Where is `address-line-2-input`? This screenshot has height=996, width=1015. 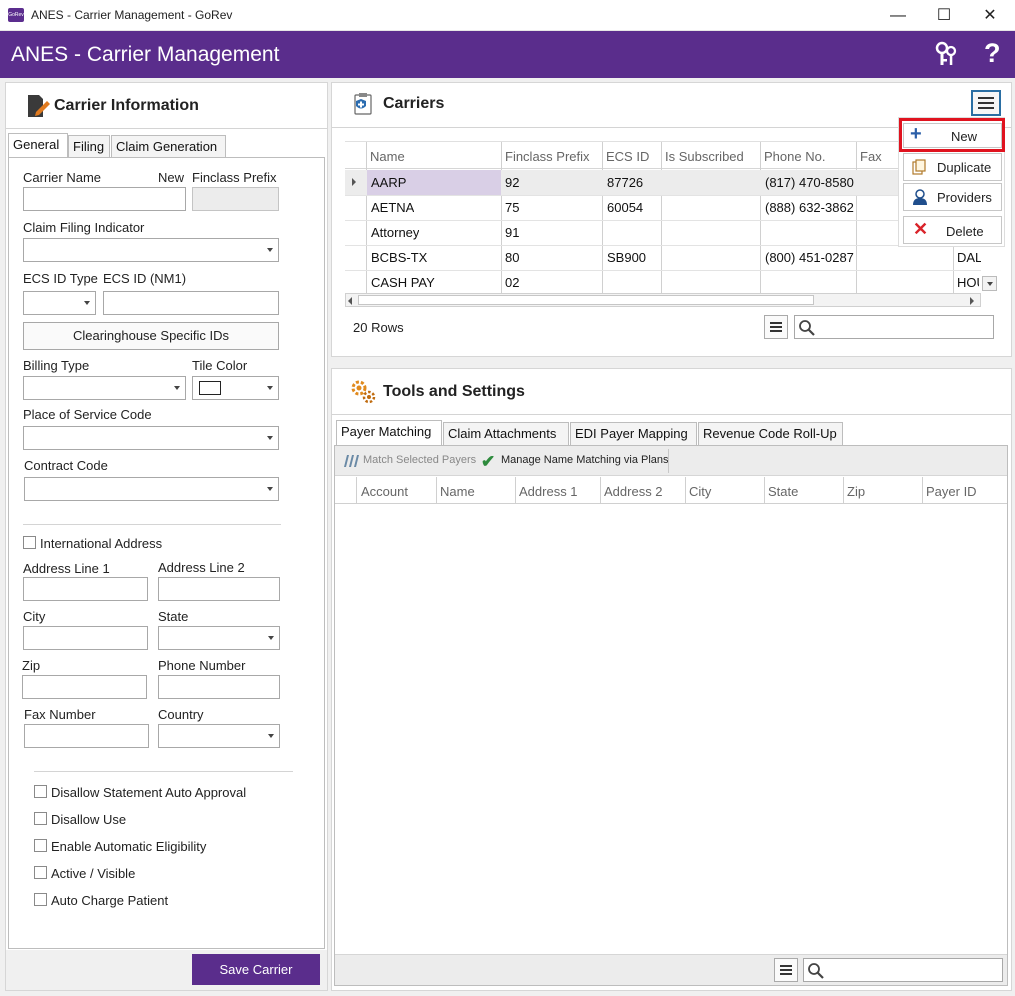 address-line-2-input is located at coordinates (219, 589).